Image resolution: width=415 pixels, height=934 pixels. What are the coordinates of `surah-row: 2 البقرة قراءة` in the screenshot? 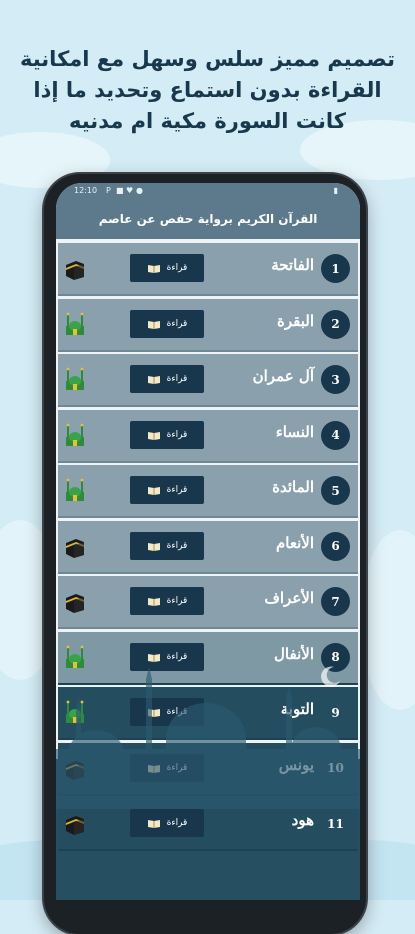 It's located at (208, 325).